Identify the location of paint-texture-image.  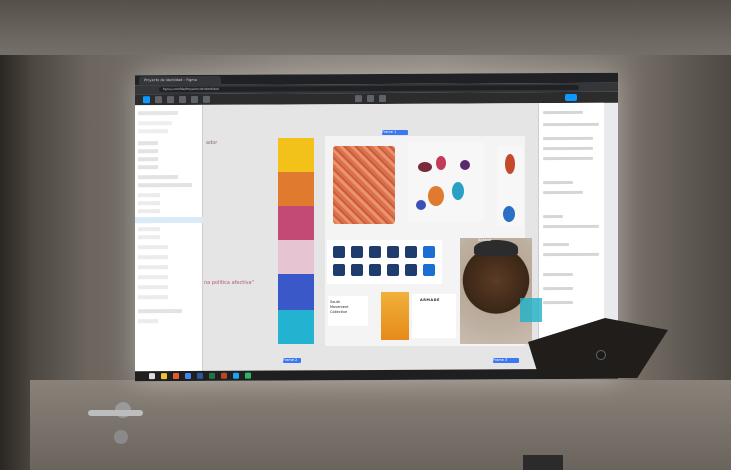
(364, 185).